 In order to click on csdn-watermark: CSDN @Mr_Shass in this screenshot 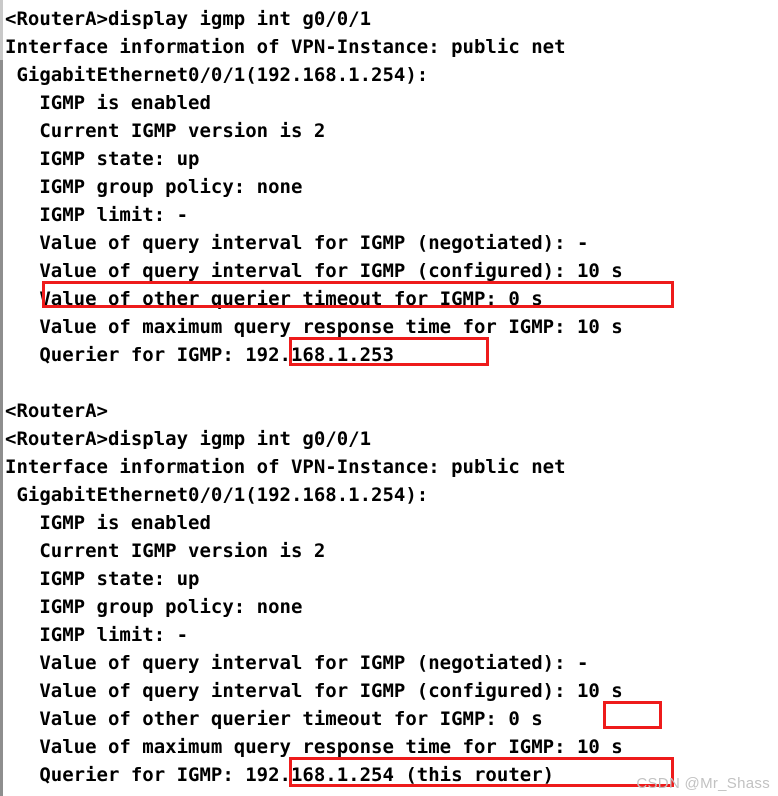, I will do `click(703, 783)`.